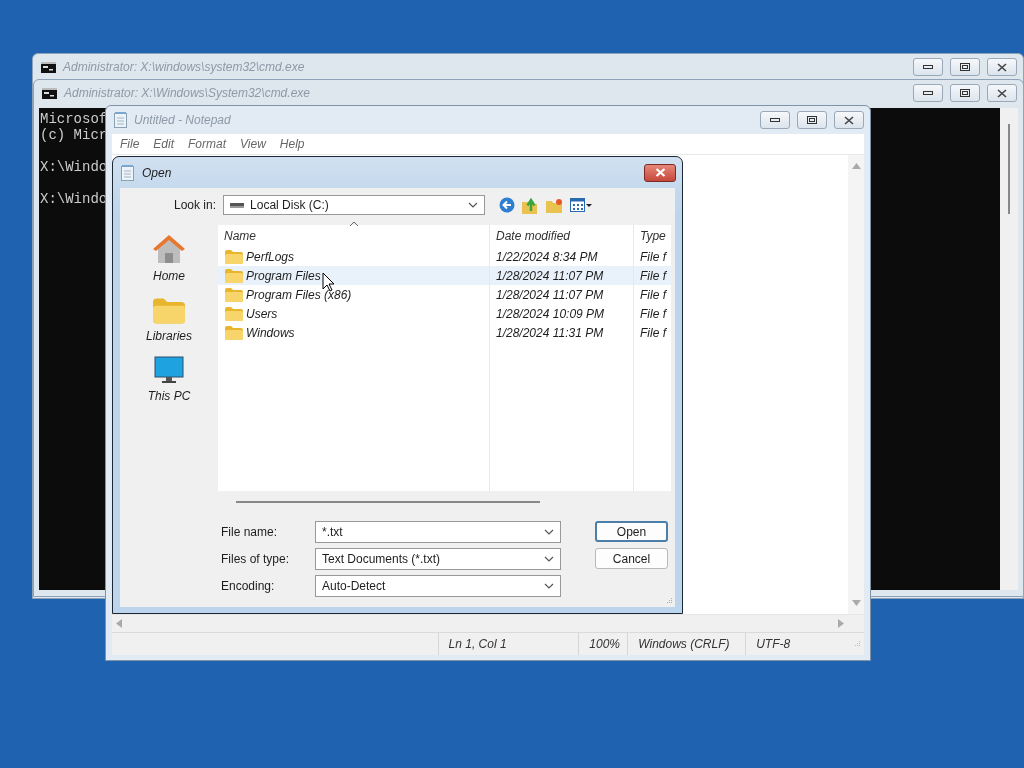 This screenshot has height=768, width=1024. Describe the element at coordinates (354, 236) in the screenshot. I see `column-header: Name` at that location.